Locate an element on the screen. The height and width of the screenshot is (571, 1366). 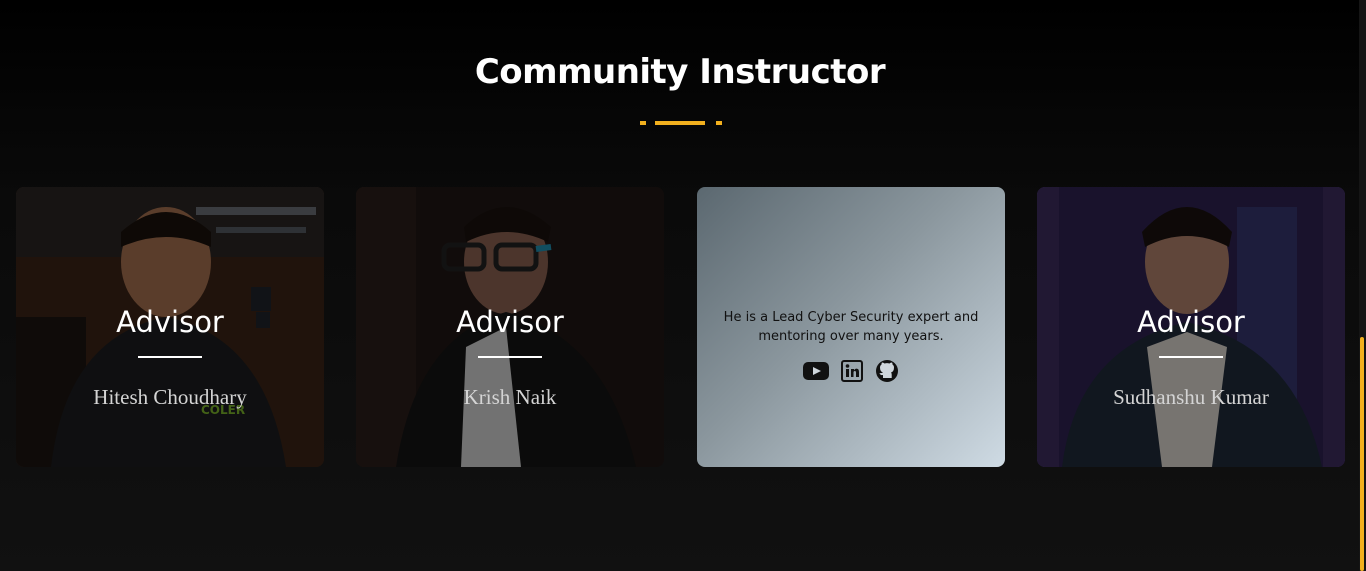
instructor-name: Hitesh Choudhary is located at coordinates (170, 397).